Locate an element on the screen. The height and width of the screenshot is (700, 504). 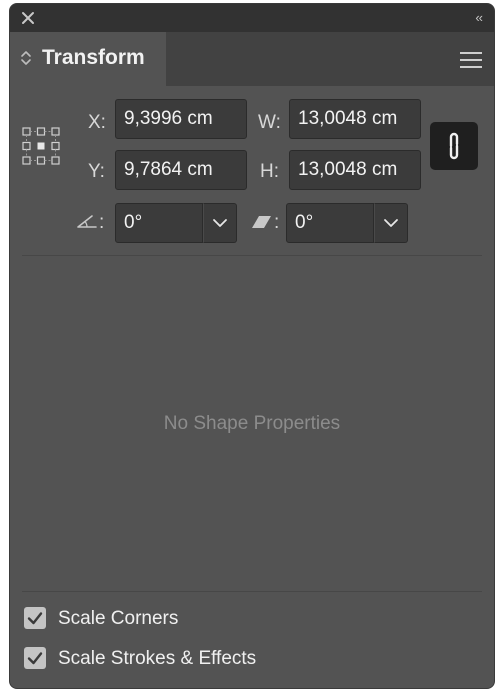
tab-strip: Transform is located at coordinates (252, 59).